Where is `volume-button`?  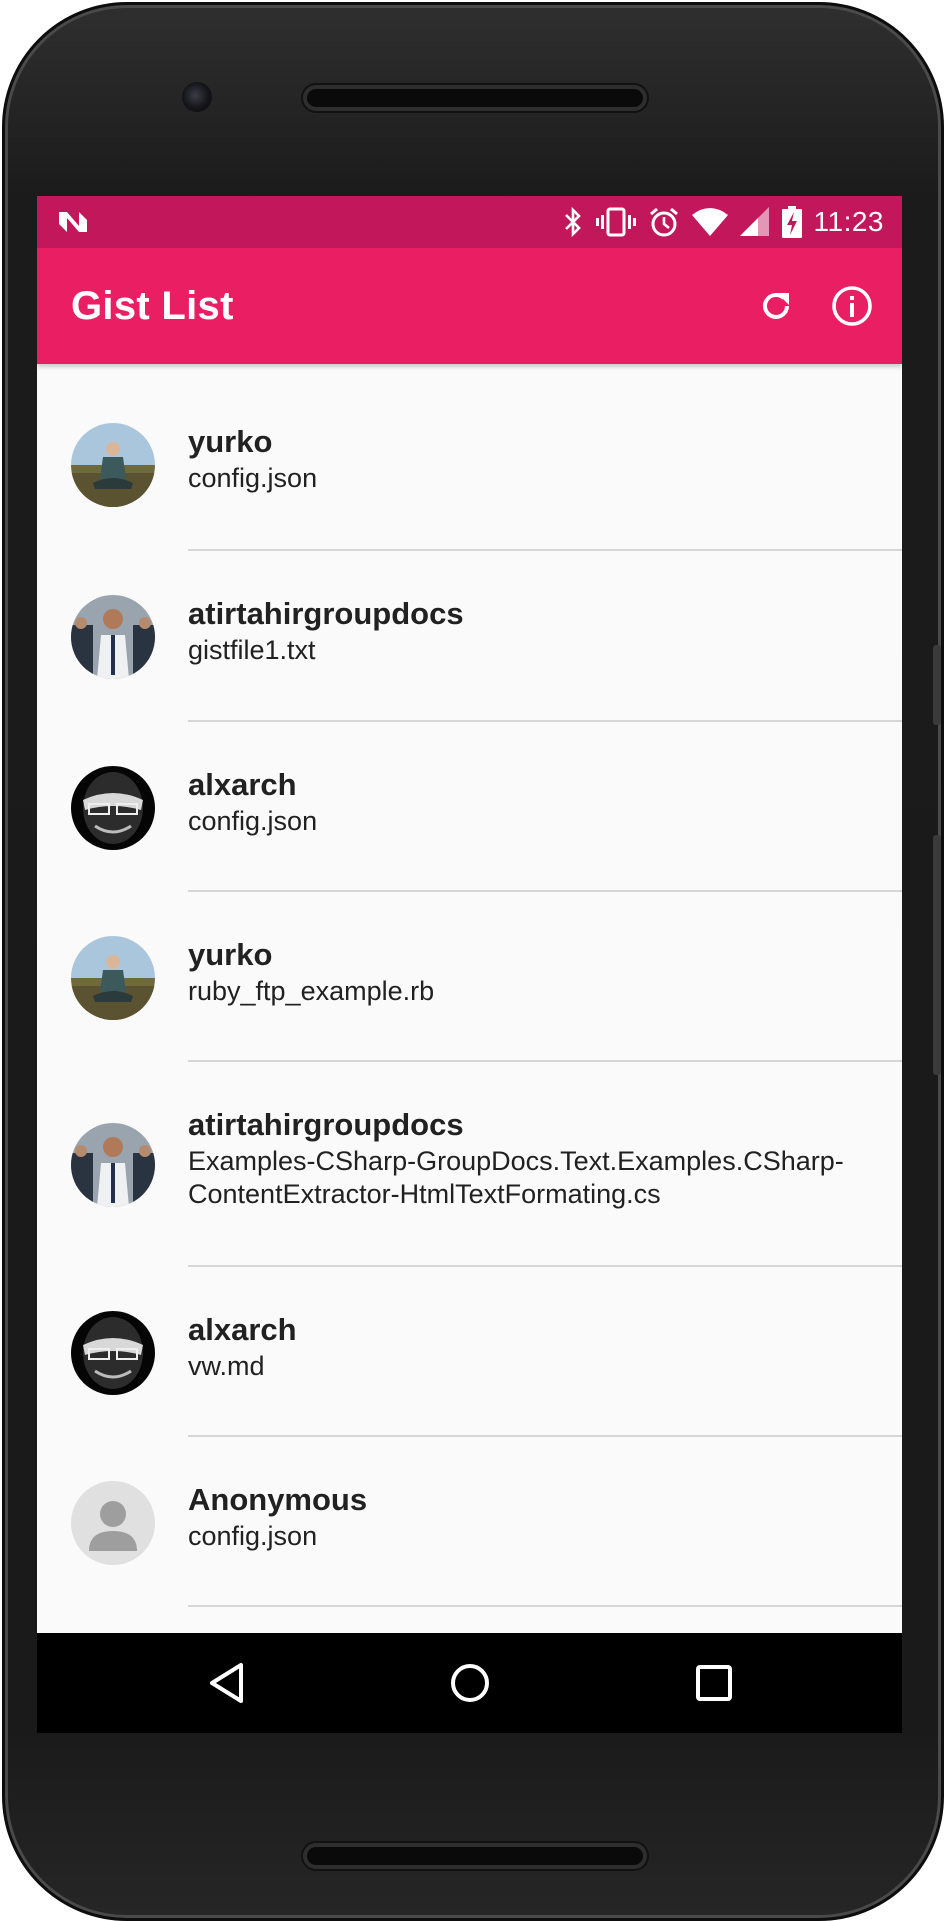
volume-button is located at coordinates (937, 685).